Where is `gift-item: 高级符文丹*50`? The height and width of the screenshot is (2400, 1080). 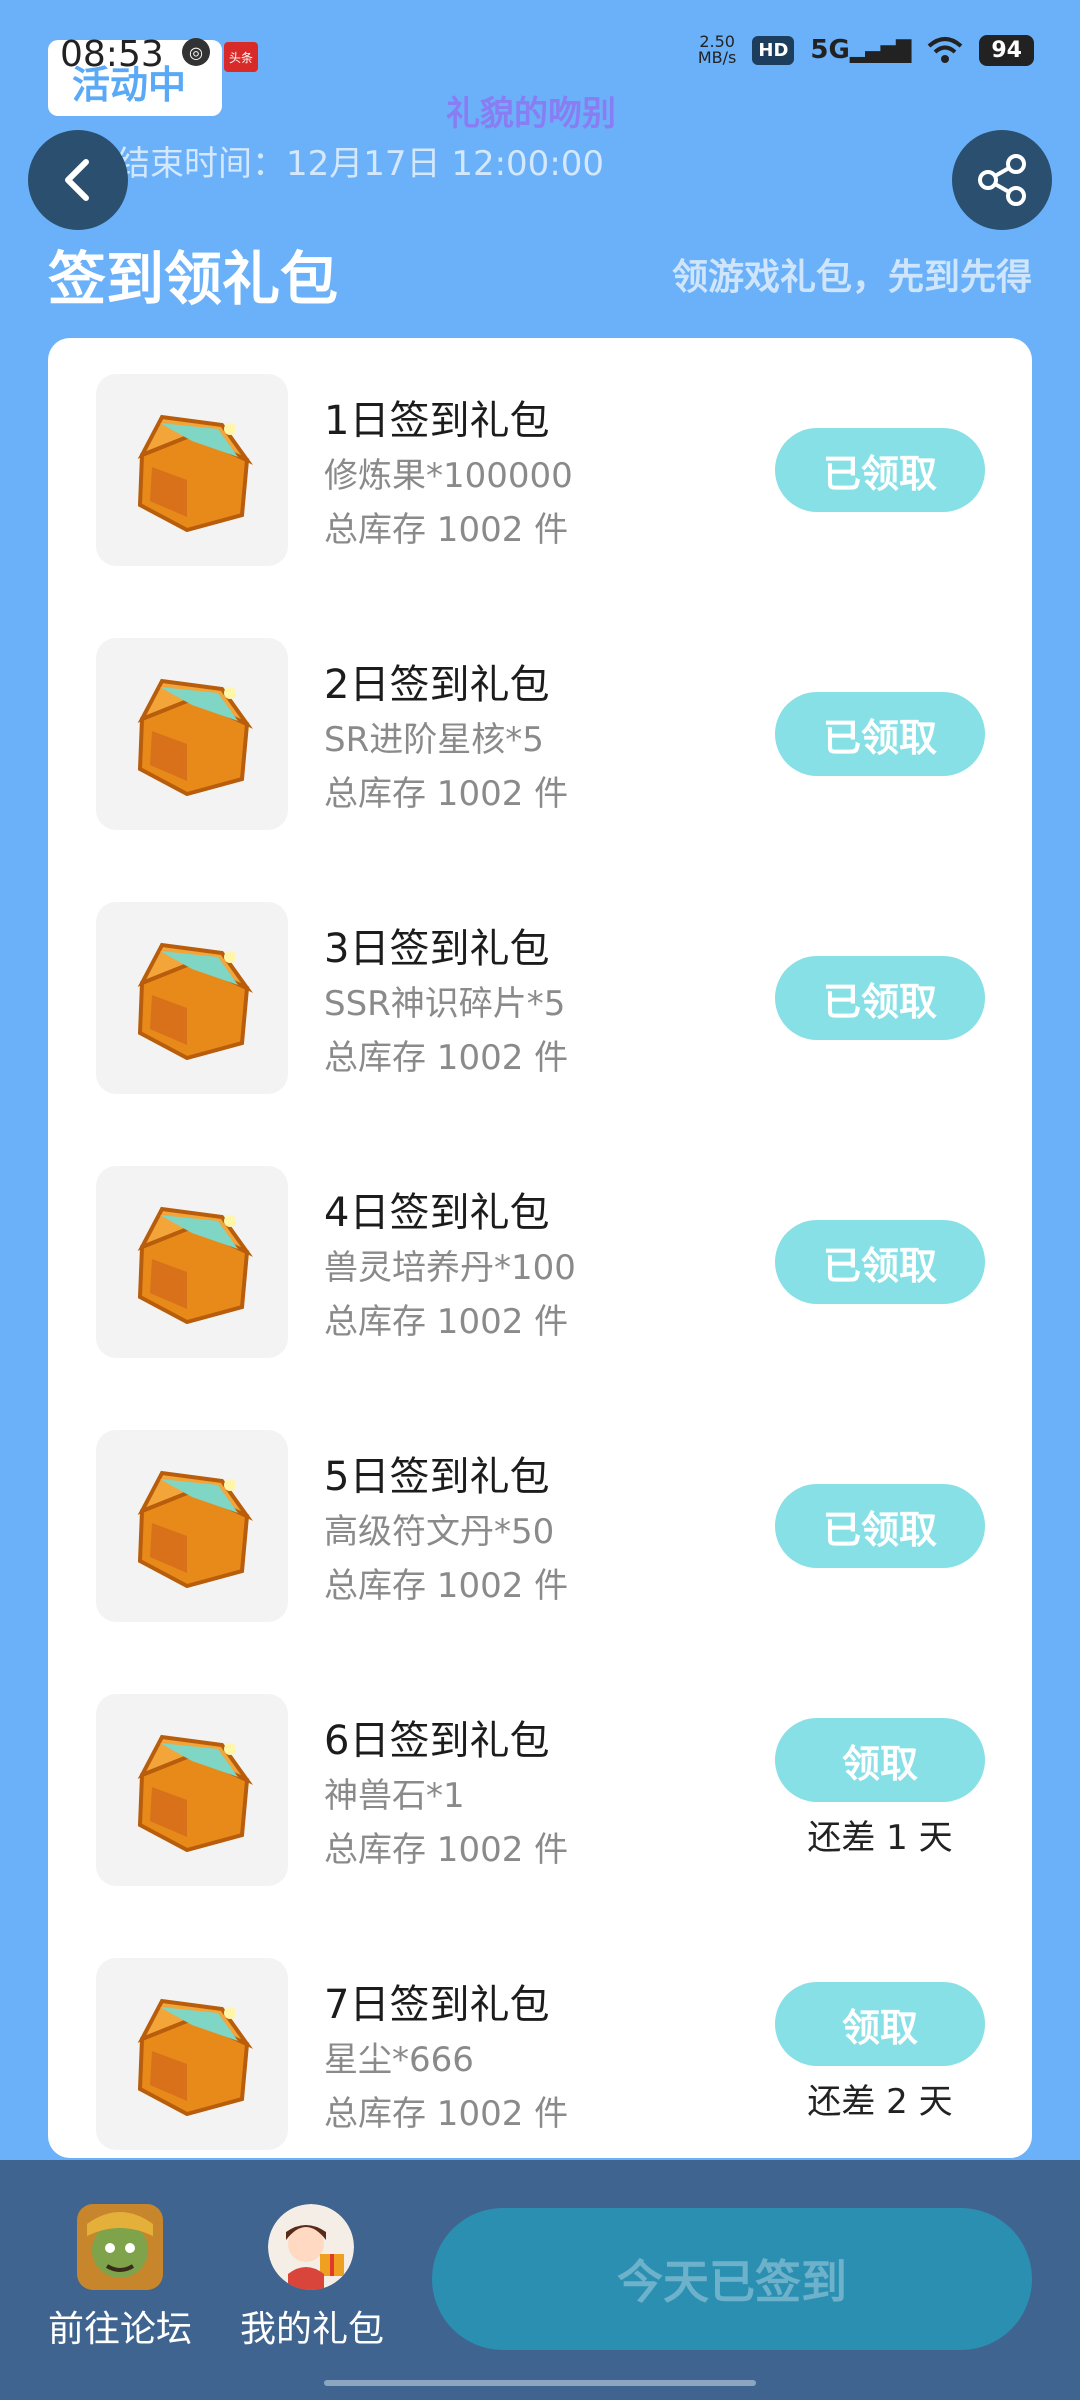 gift-item: 高级符文丹*50 is located at coordinates (439, 1532).